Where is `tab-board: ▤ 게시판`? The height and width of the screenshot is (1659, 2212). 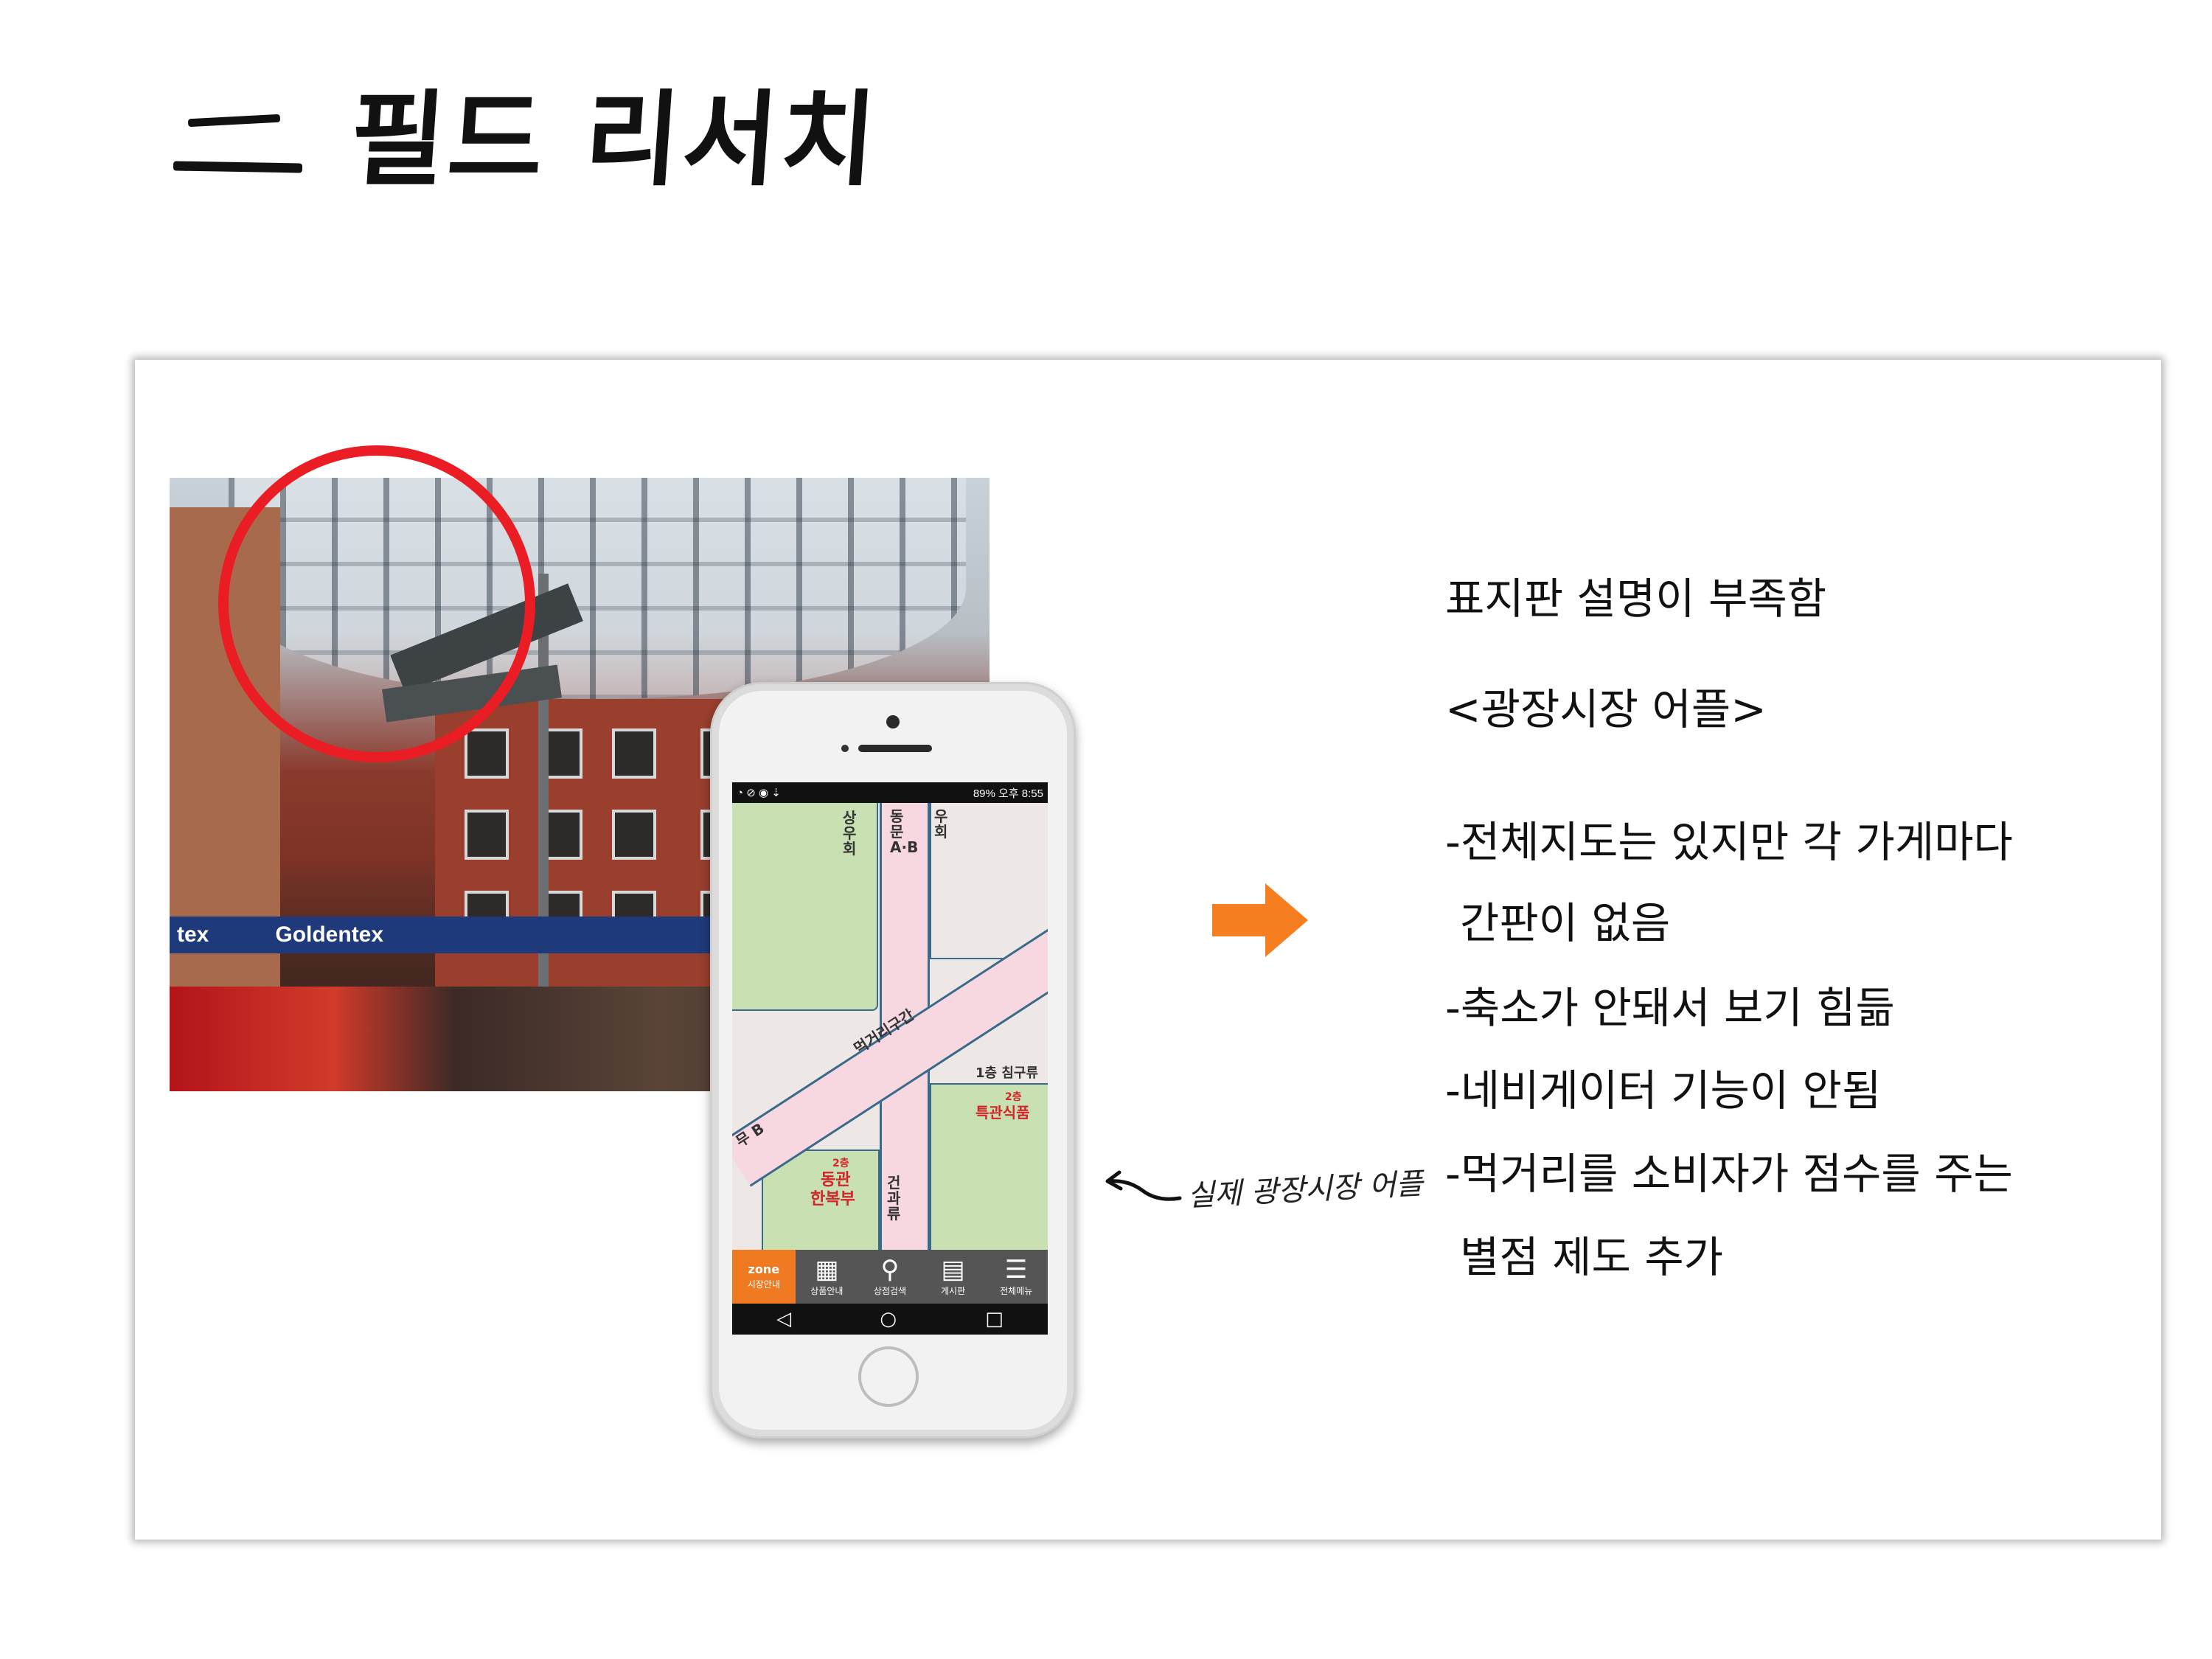 tab-board: ▤ 게시판 is located at coordinates (953, 1277).